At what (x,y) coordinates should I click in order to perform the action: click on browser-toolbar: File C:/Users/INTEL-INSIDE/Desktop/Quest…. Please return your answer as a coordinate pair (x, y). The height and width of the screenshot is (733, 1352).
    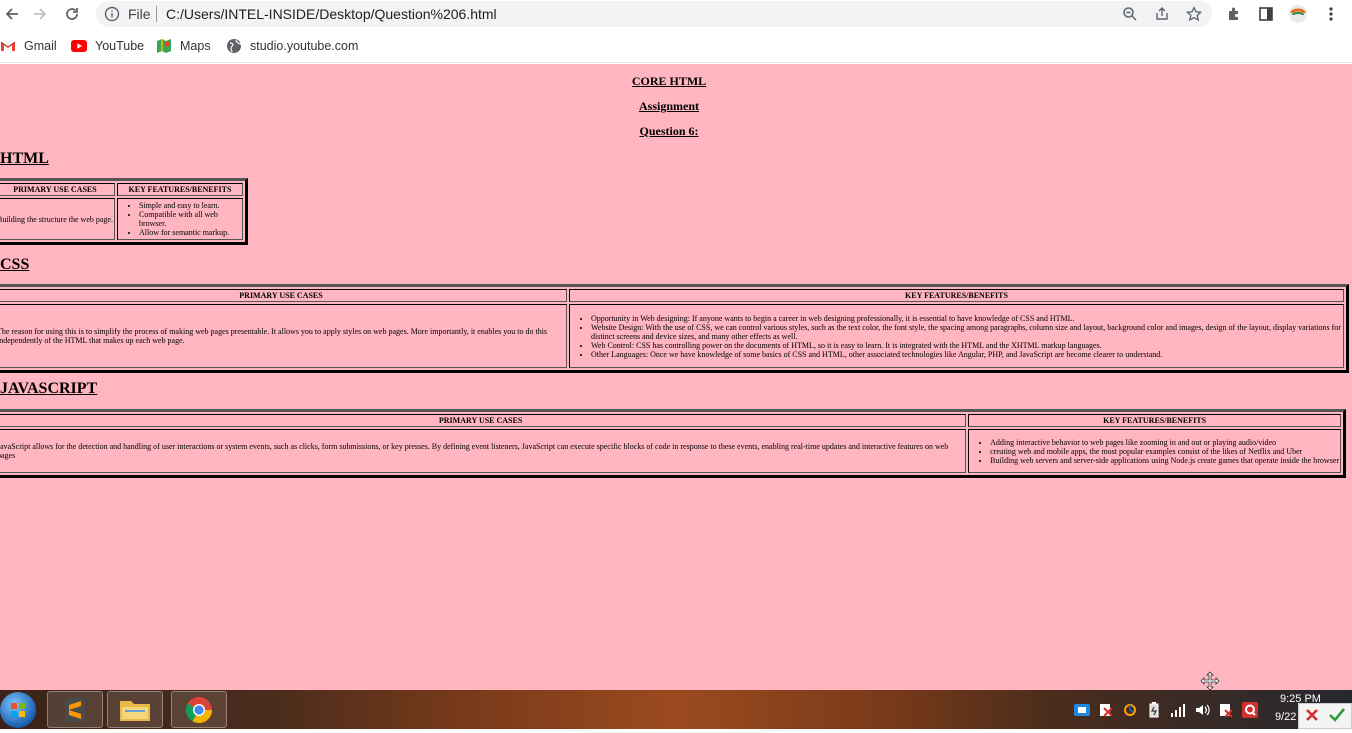
    Looking at the image, I should click on (676, 14).